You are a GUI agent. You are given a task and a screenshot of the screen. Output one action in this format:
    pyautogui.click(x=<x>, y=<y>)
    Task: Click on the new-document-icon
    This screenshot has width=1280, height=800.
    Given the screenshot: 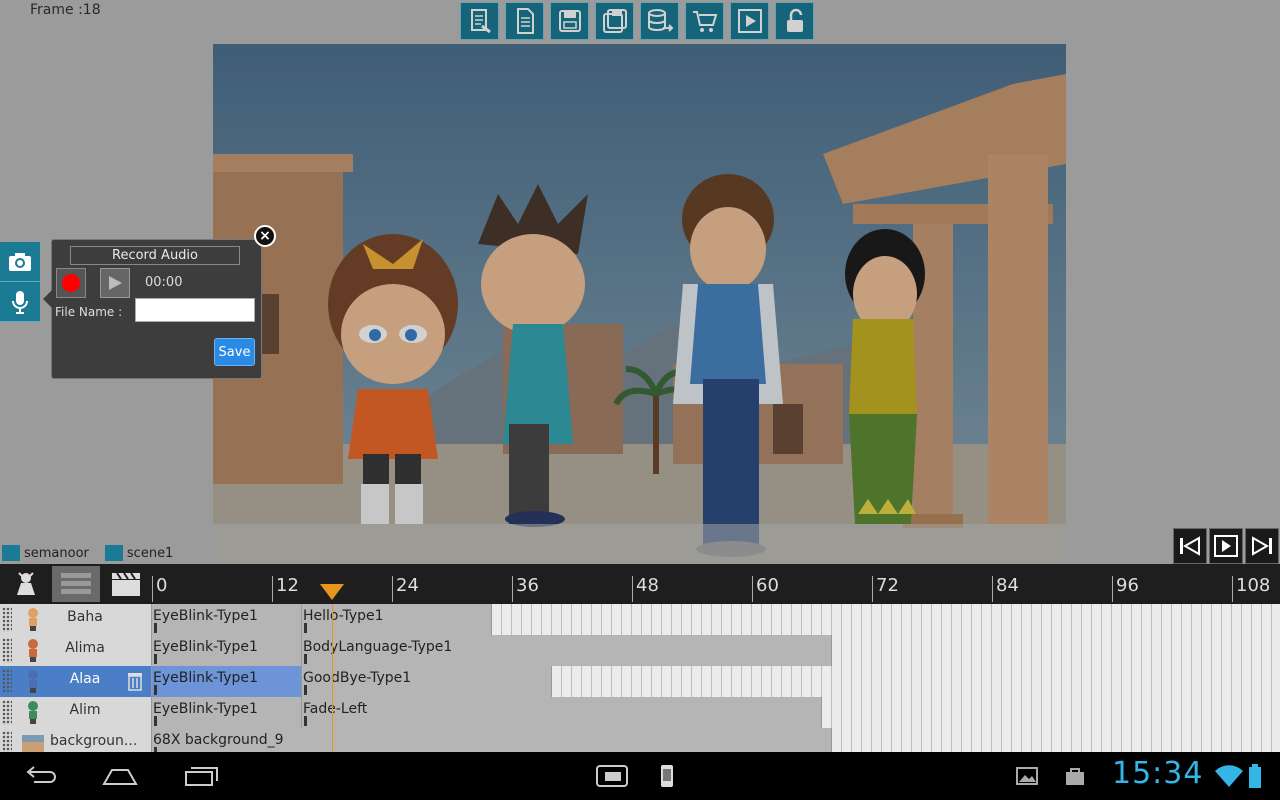 What is the action you would take?
    pyautogui.click(x=525, y=21)
    